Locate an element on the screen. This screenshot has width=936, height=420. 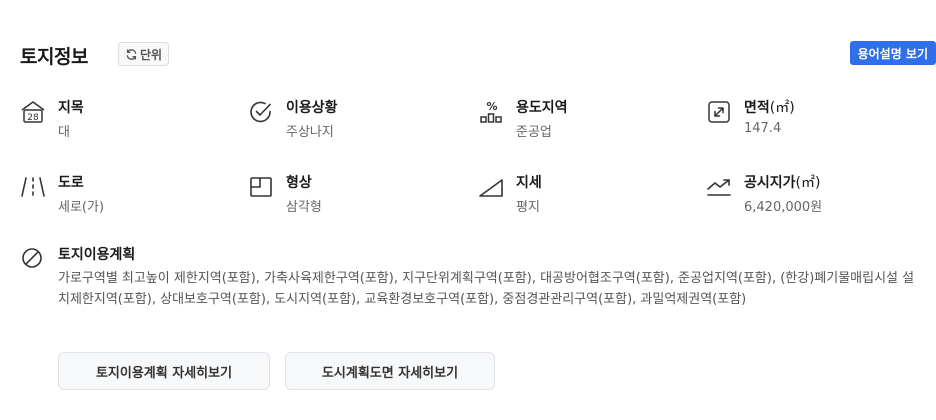
trend-up-icon is located at coordinates (719, 187).